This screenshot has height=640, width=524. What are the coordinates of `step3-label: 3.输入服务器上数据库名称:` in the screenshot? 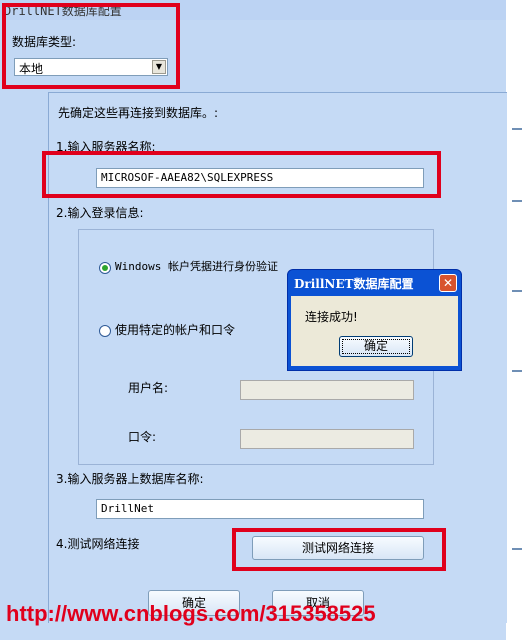 It's located at (130, 479).